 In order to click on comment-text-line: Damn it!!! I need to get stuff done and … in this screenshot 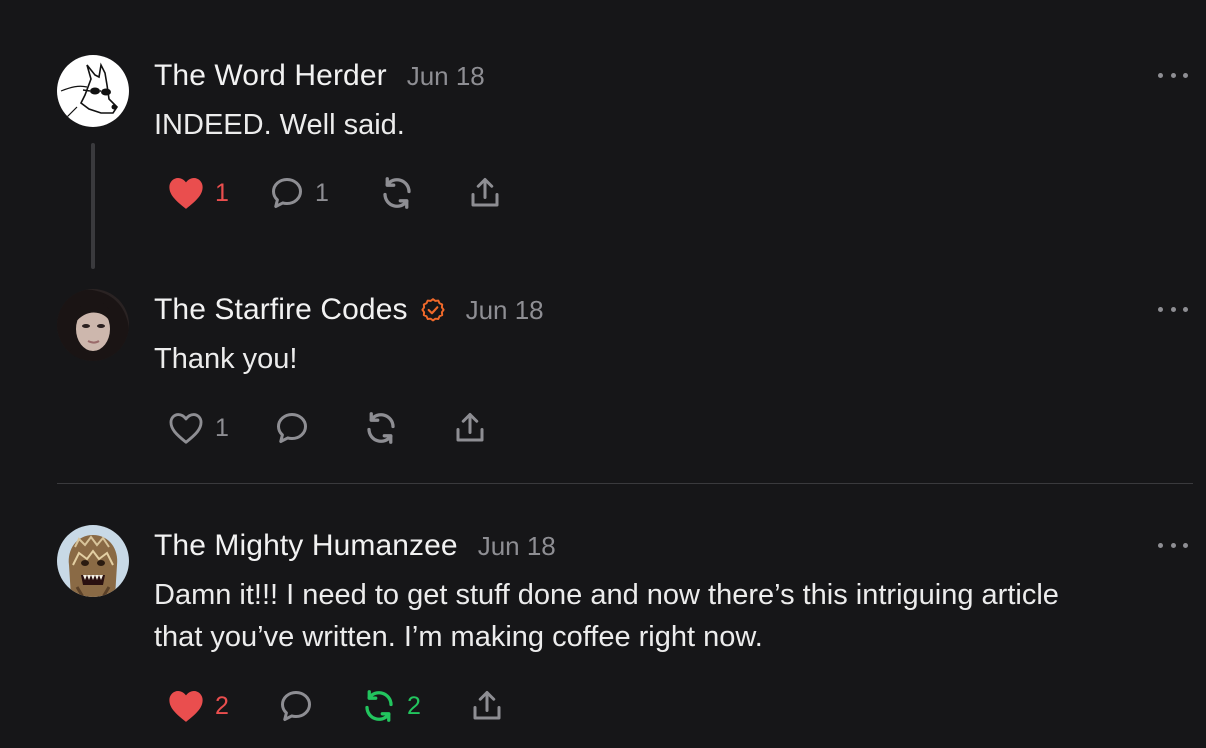, I will do `click(606, 595)`.